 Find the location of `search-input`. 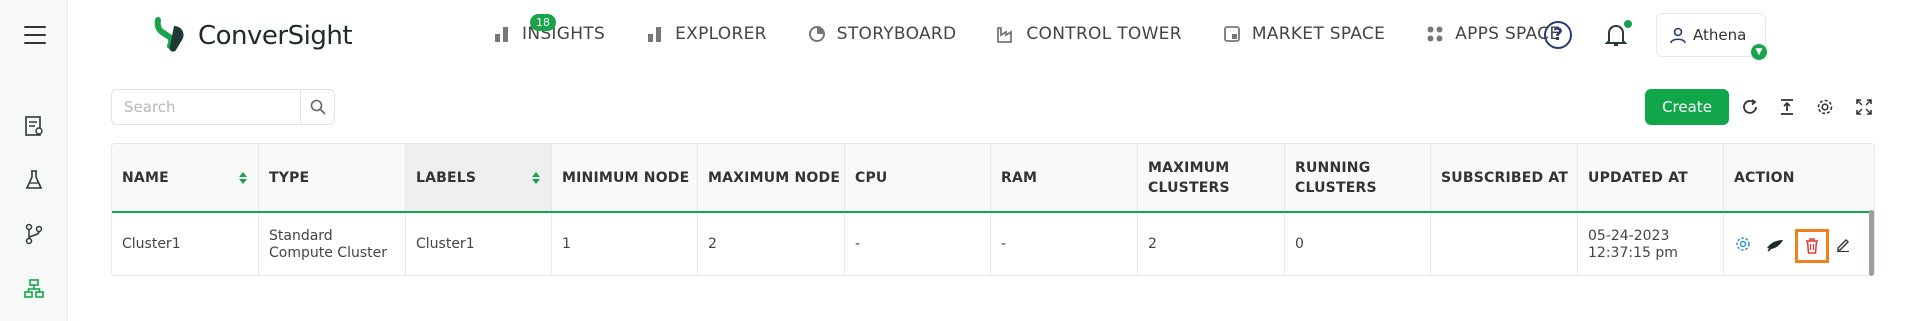

search-input is located at coordinates (206, 107).